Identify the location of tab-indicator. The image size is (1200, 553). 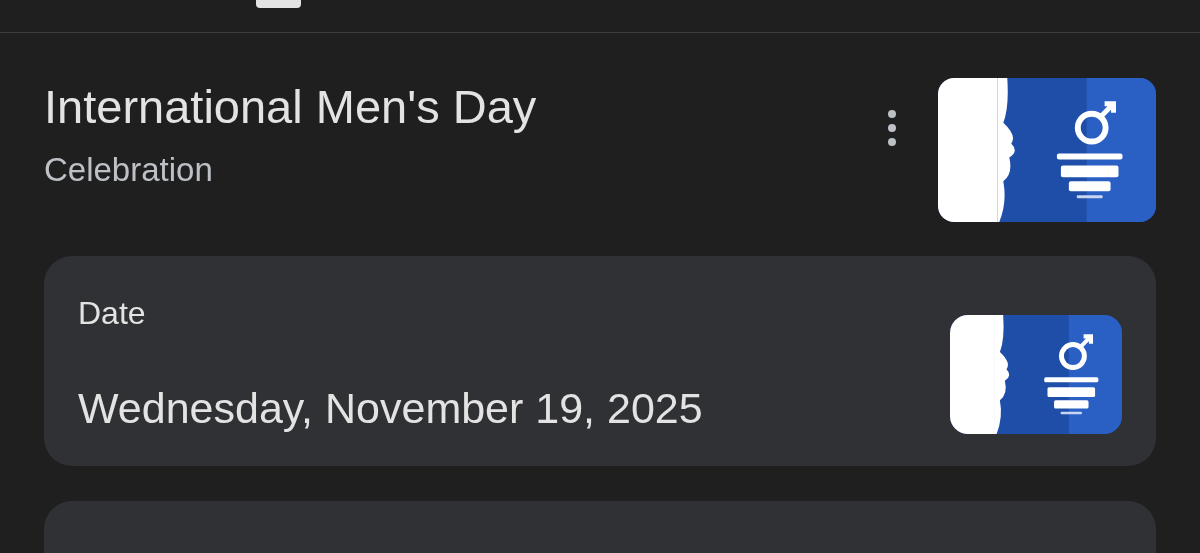
(278, 4).